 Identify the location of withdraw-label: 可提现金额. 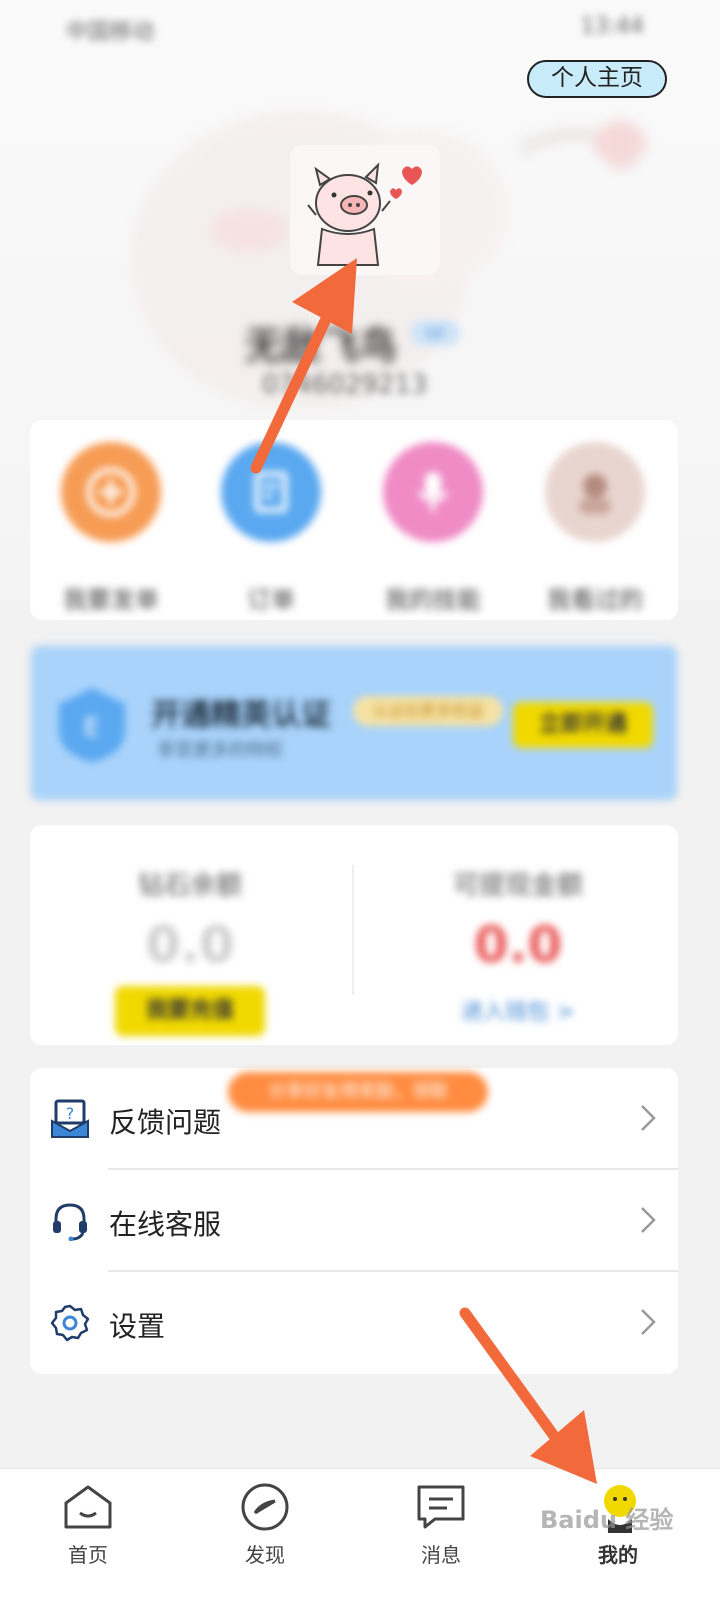
(517, 886).